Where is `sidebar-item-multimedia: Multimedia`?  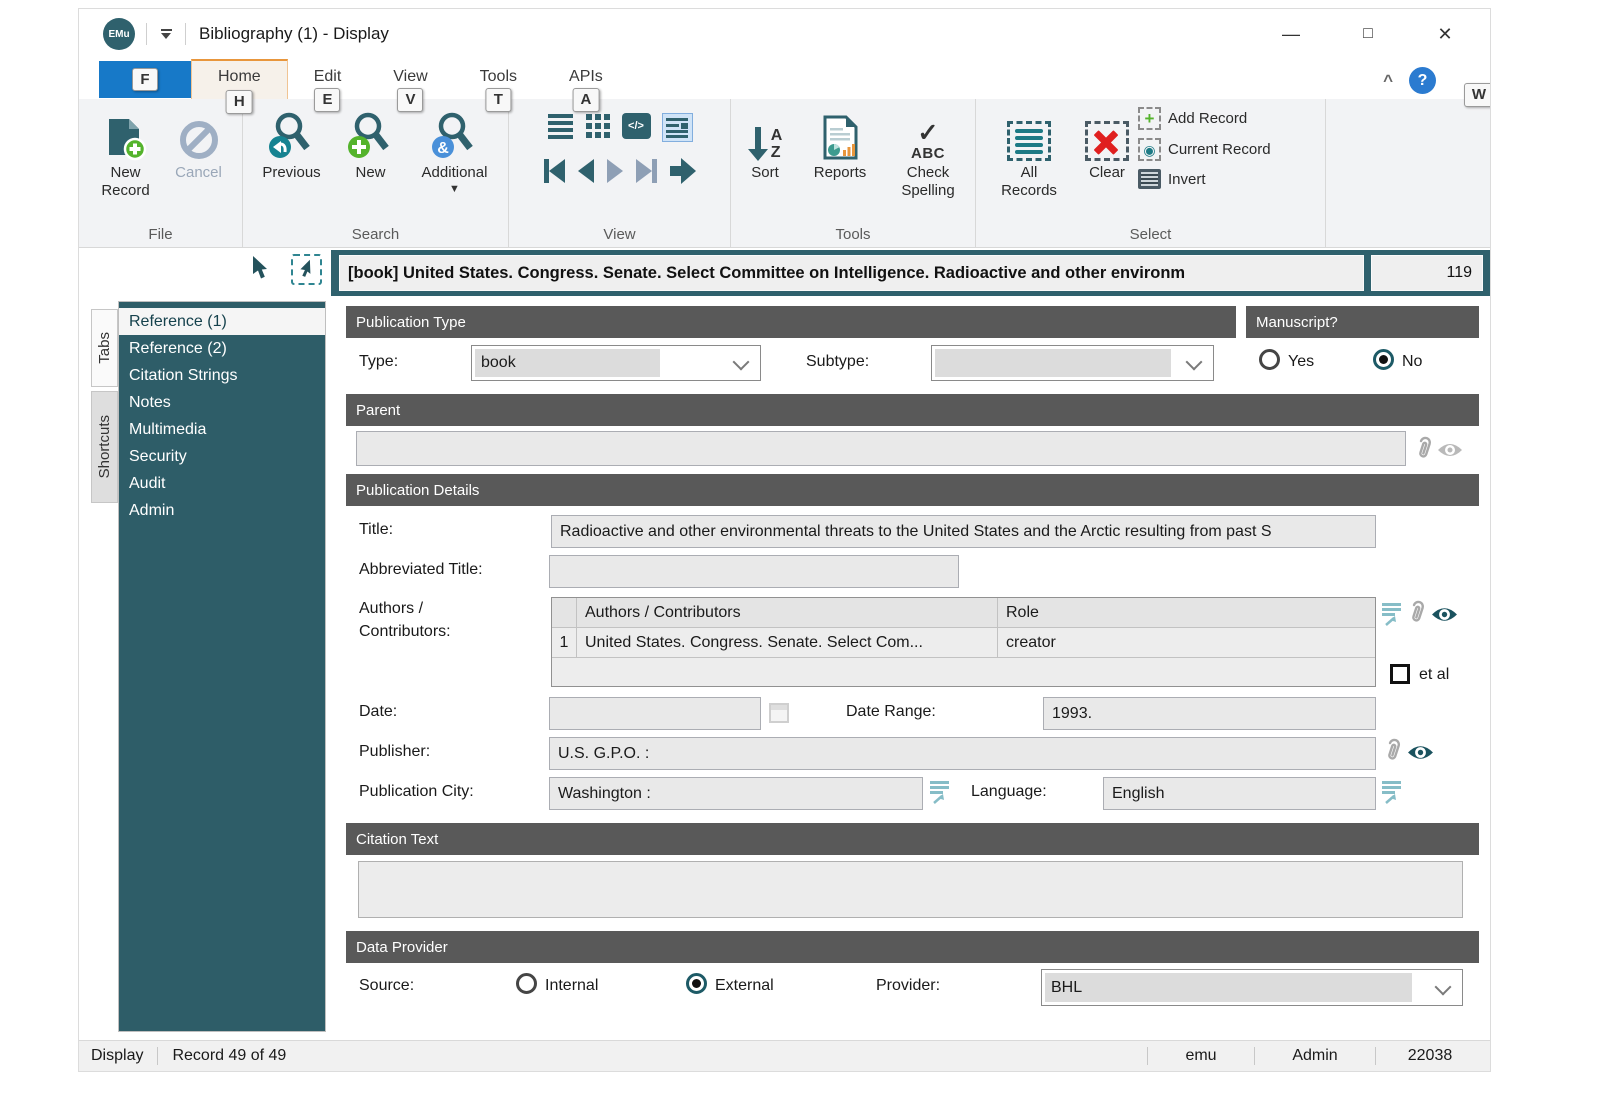 sidebar-item-multimedia: Multimedia is located at coordinates (222, 429).